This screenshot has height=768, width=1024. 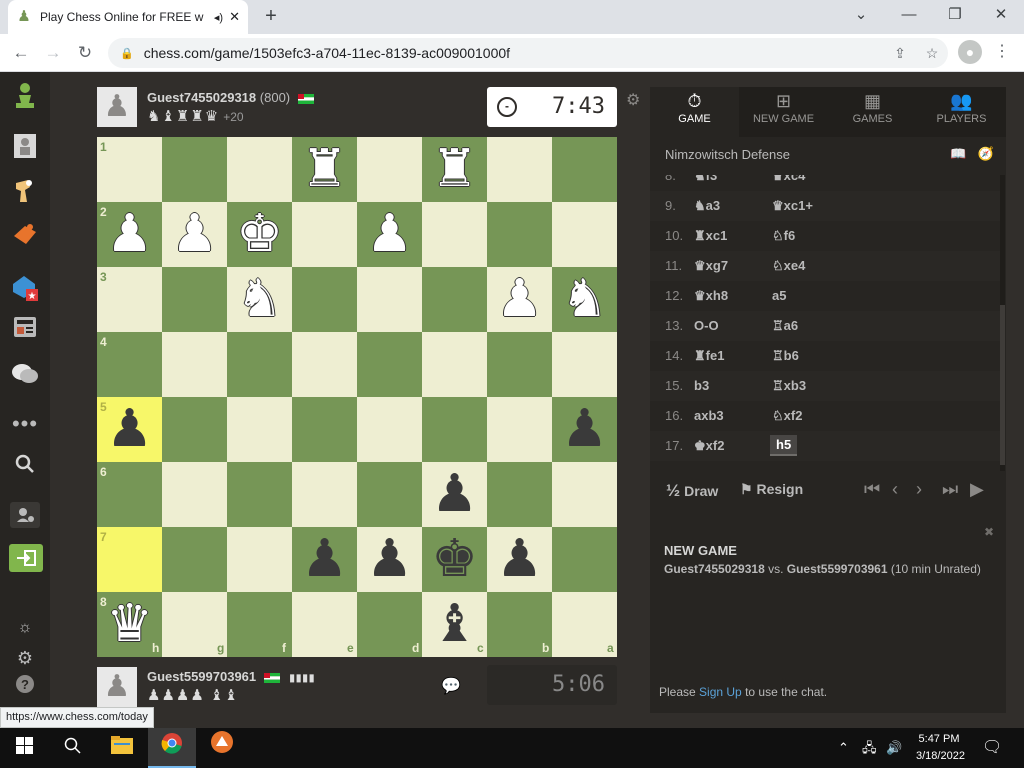 I want to click on last-move-icon: ⏭, so click(x=950, y=489).